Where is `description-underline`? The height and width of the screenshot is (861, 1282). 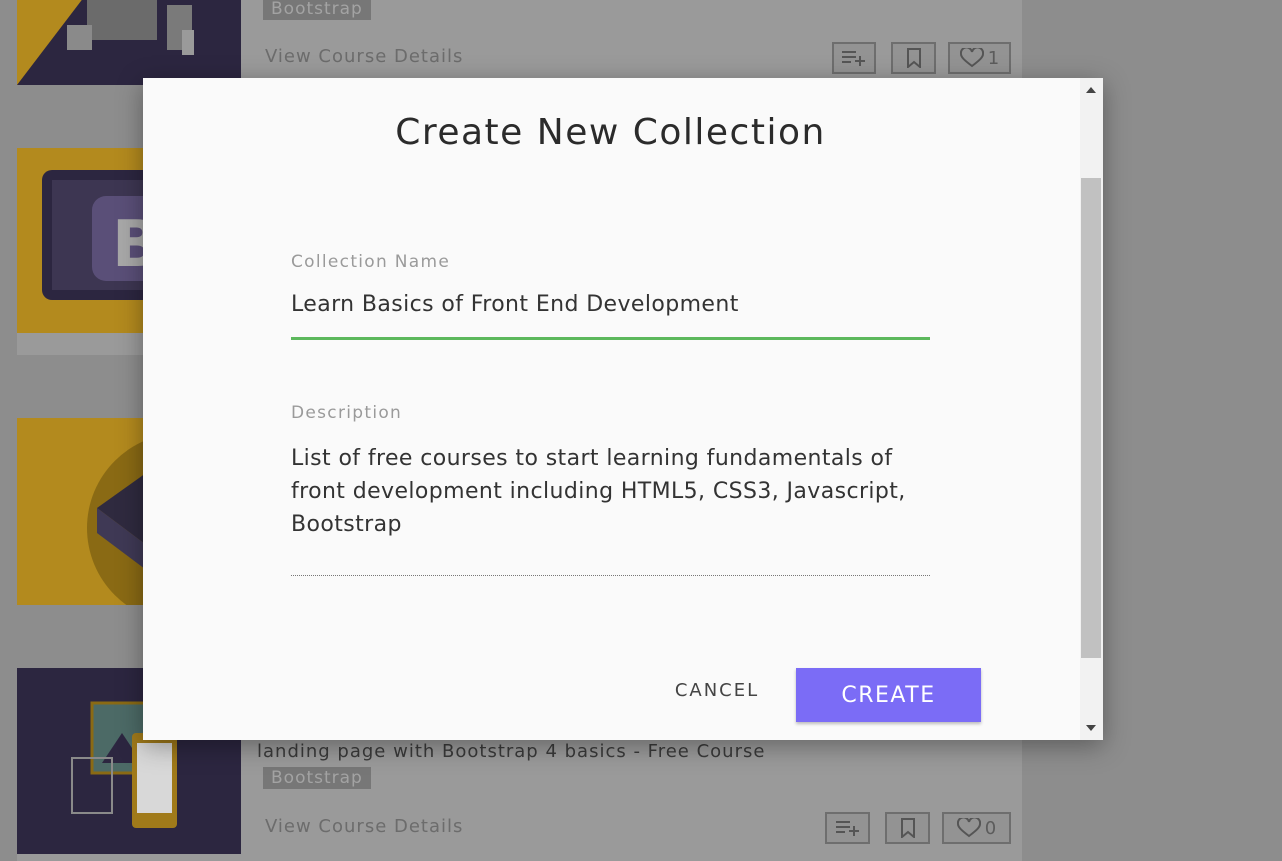 description-underline is located at coordinates (610, 575).